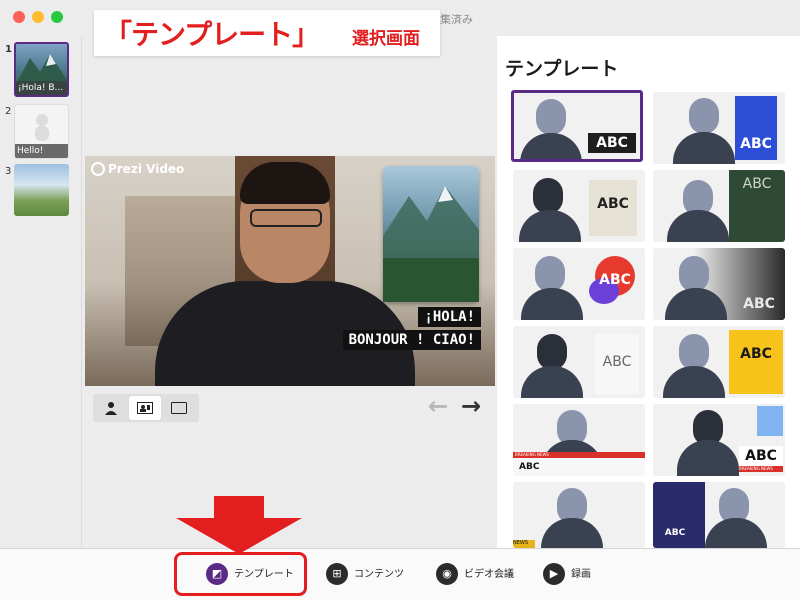 This screenshot has width=800, height=600. Describe the element at coordinates (42, 127) in the screenshot. I see `person-silhouette-icon` at that location.